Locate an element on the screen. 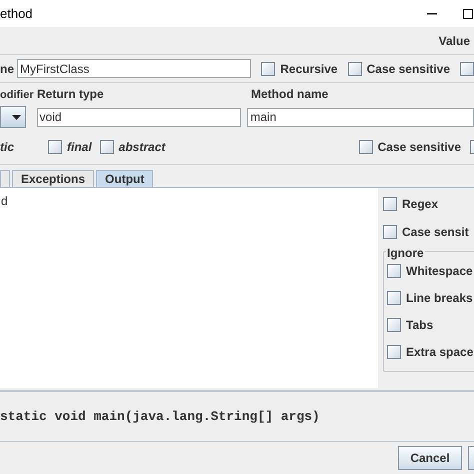 This screenshot has width=474, height=474. checkbox-label: Tabs is located at coordinates (420, 325).